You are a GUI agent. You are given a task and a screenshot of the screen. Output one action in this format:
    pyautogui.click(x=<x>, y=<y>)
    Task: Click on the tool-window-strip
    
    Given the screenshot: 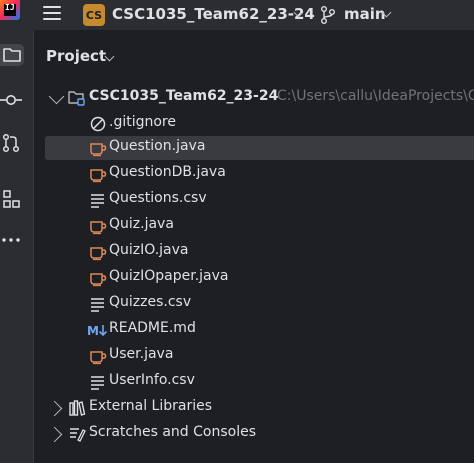 What is the action you would take?
    pyautogui.click(x=17, y=246)
    